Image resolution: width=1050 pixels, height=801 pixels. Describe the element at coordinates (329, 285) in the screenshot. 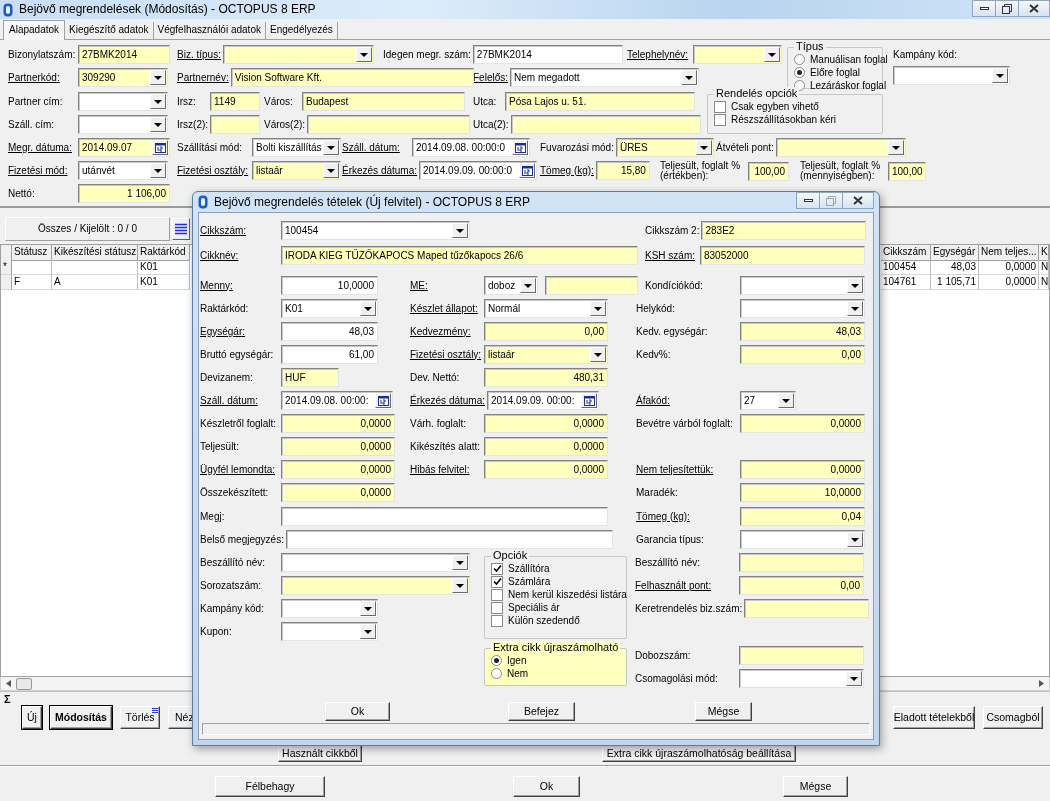

I see `number-field: 10,0000` at that location.